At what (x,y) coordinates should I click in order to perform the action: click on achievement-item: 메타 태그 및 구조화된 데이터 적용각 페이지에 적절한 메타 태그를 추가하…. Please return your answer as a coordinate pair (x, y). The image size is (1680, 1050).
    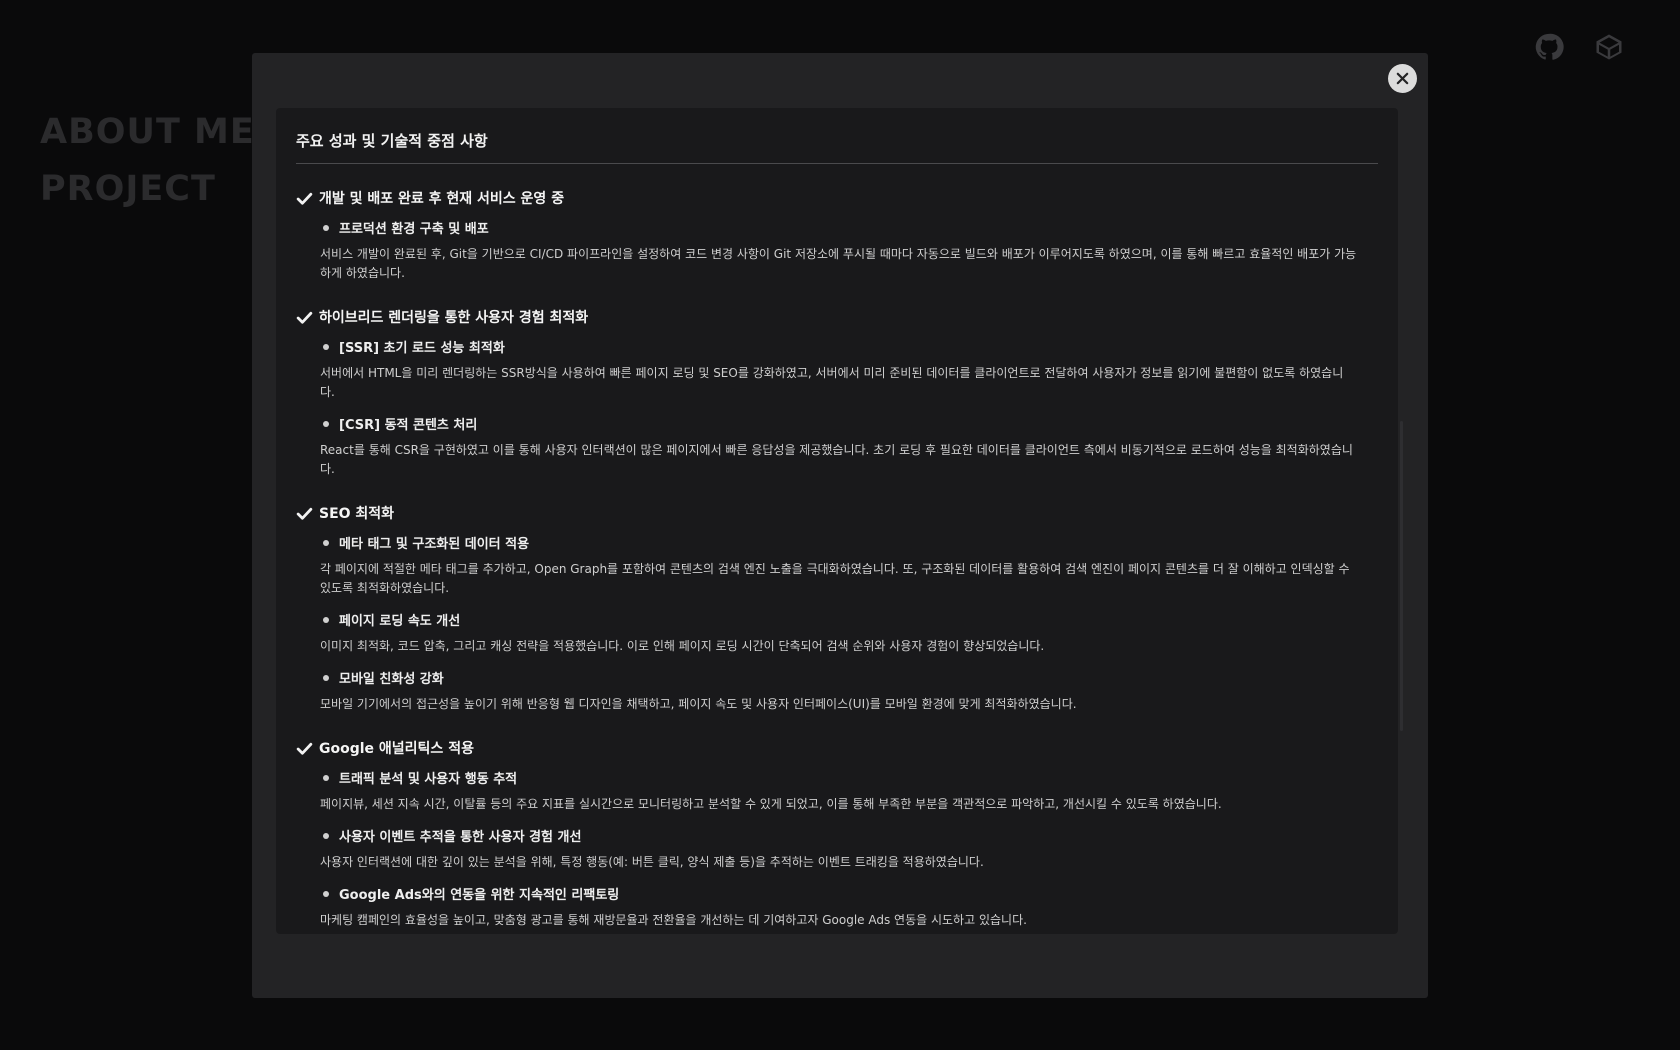
    Looking at the image, I should click on (849, 565).